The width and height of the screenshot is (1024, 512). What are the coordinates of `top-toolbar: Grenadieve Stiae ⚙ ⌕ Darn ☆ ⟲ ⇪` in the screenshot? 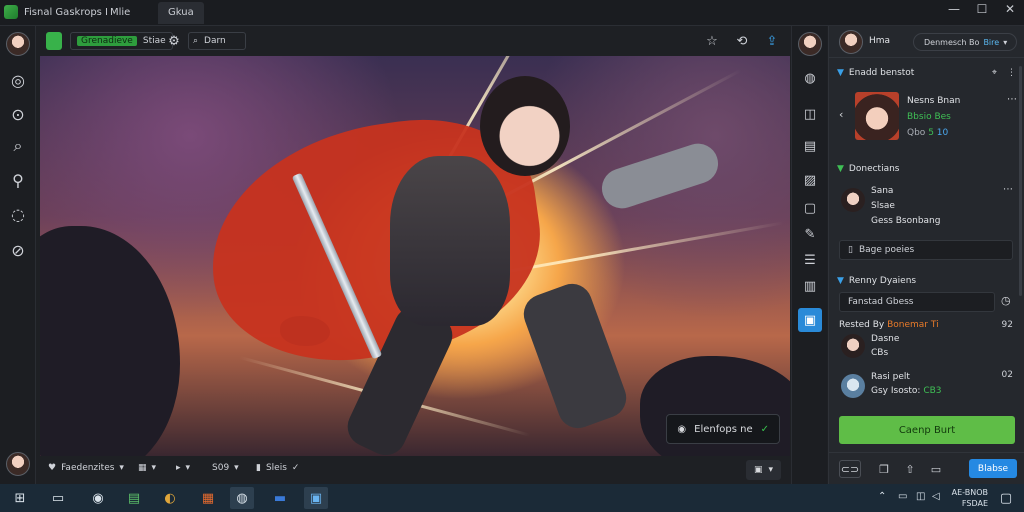 It's located at (413, 41).